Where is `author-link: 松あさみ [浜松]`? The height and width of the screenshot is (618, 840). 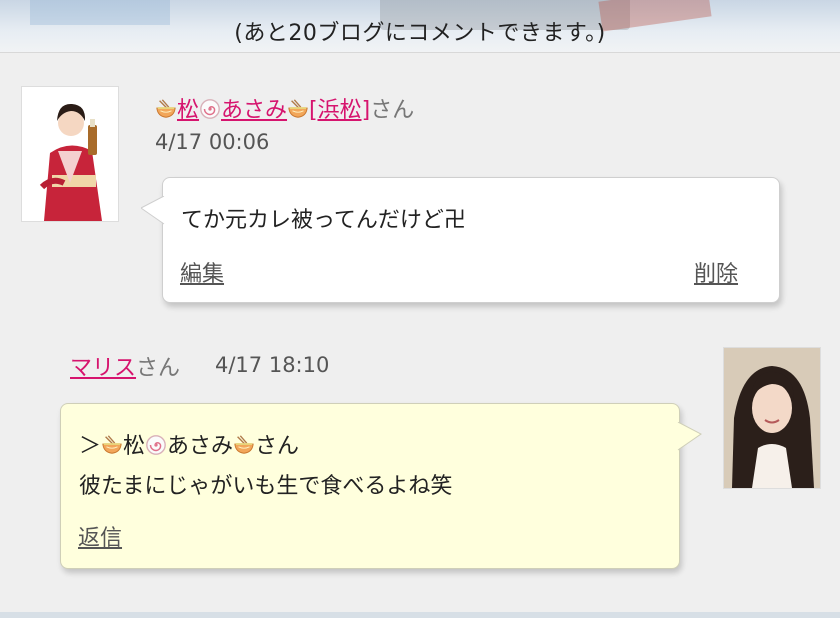
author-link: 松あさみ [浜松] is located at coordinates (273, 110).